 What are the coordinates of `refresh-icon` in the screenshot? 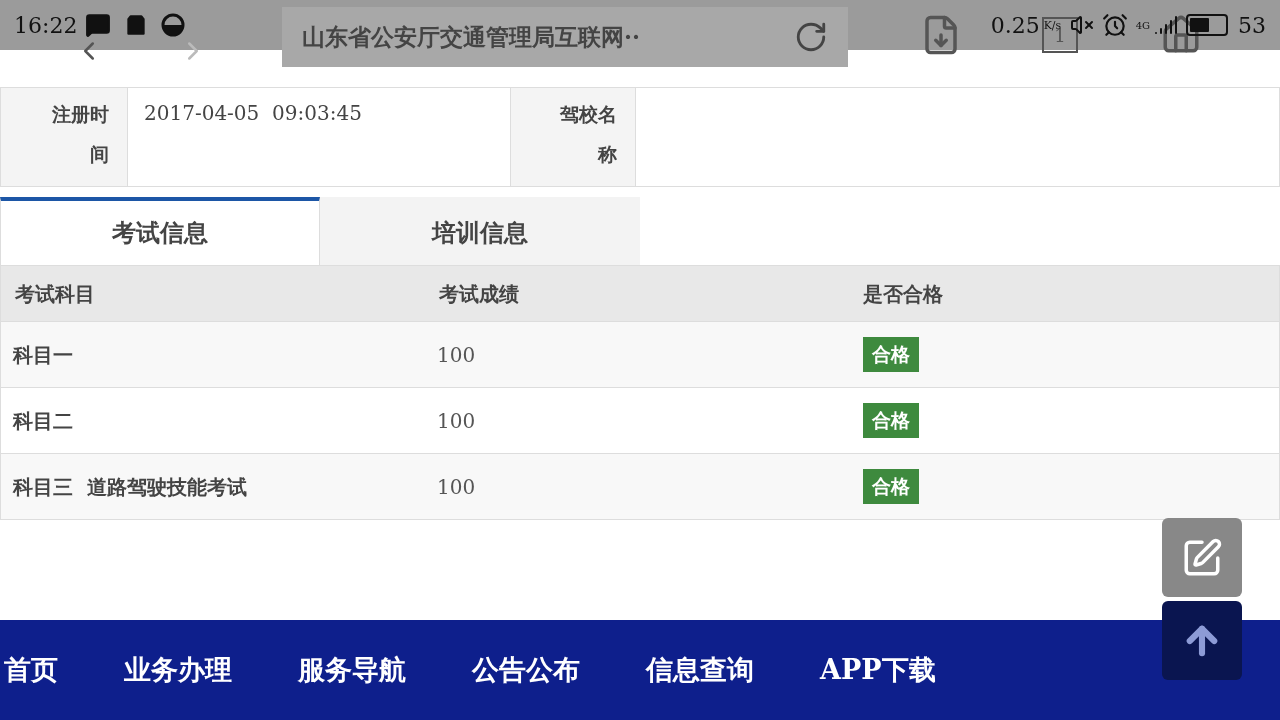 It's located at (811, 37).